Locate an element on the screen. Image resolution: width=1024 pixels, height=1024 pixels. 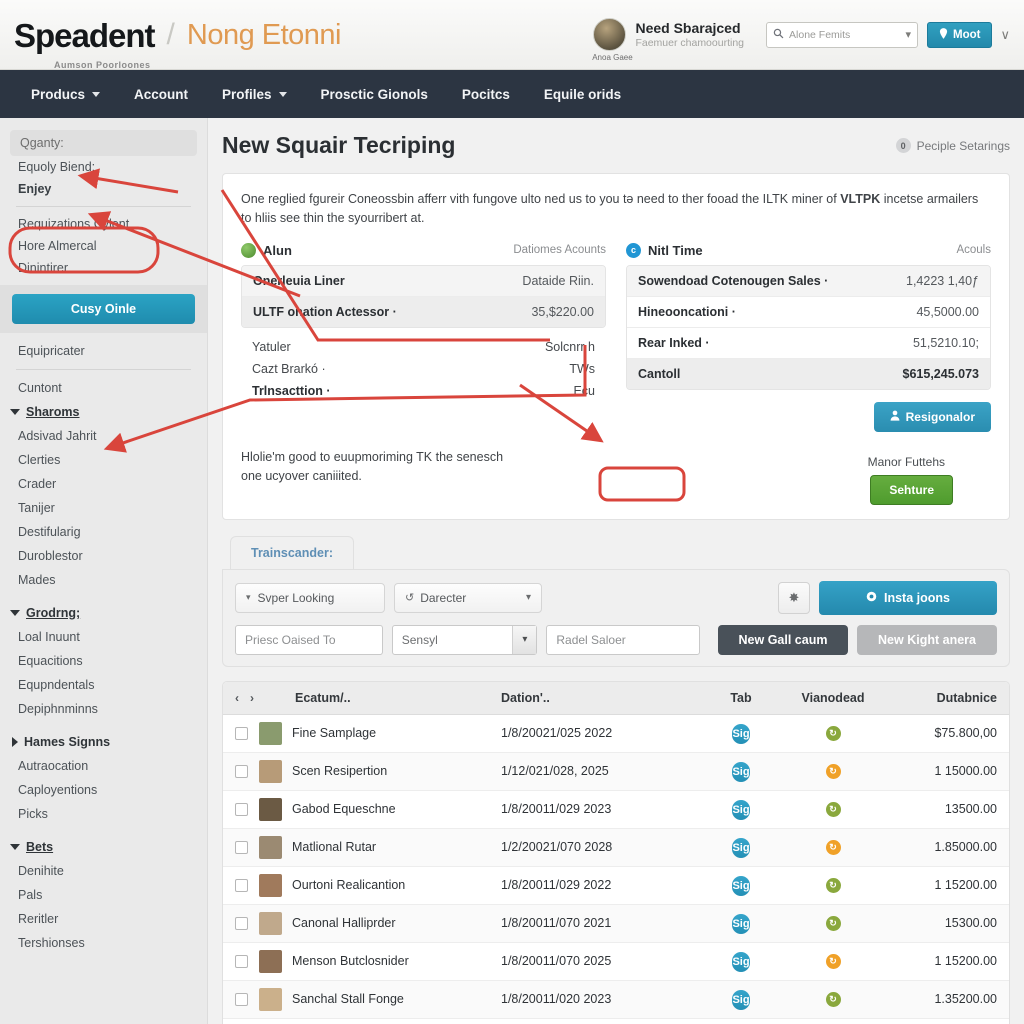
right-panel-row-3: Cantoll $615,245.073 is located at coordinates (808, 373).